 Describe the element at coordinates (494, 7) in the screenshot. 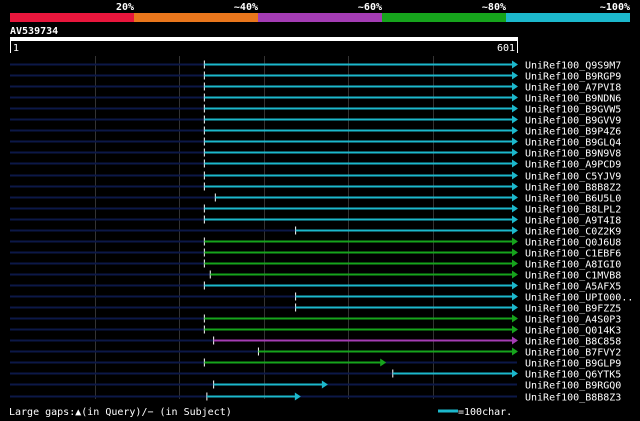

I see `legend-label-80: ~80%` at that location.